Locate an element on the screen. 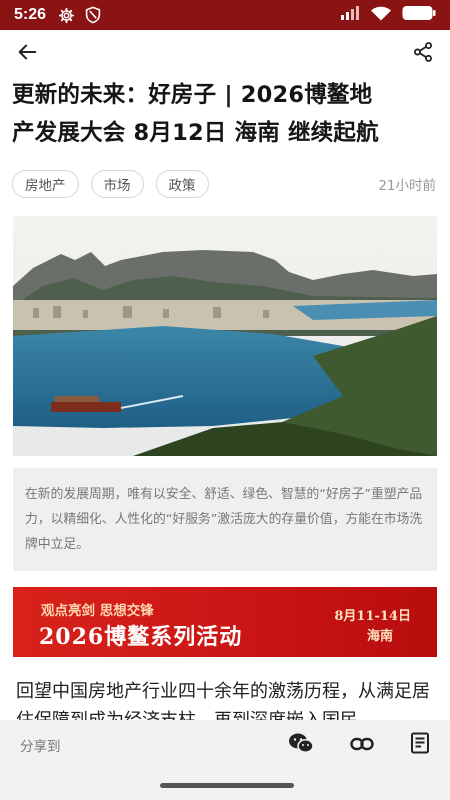  share-button is located at coordinates (423, 52).